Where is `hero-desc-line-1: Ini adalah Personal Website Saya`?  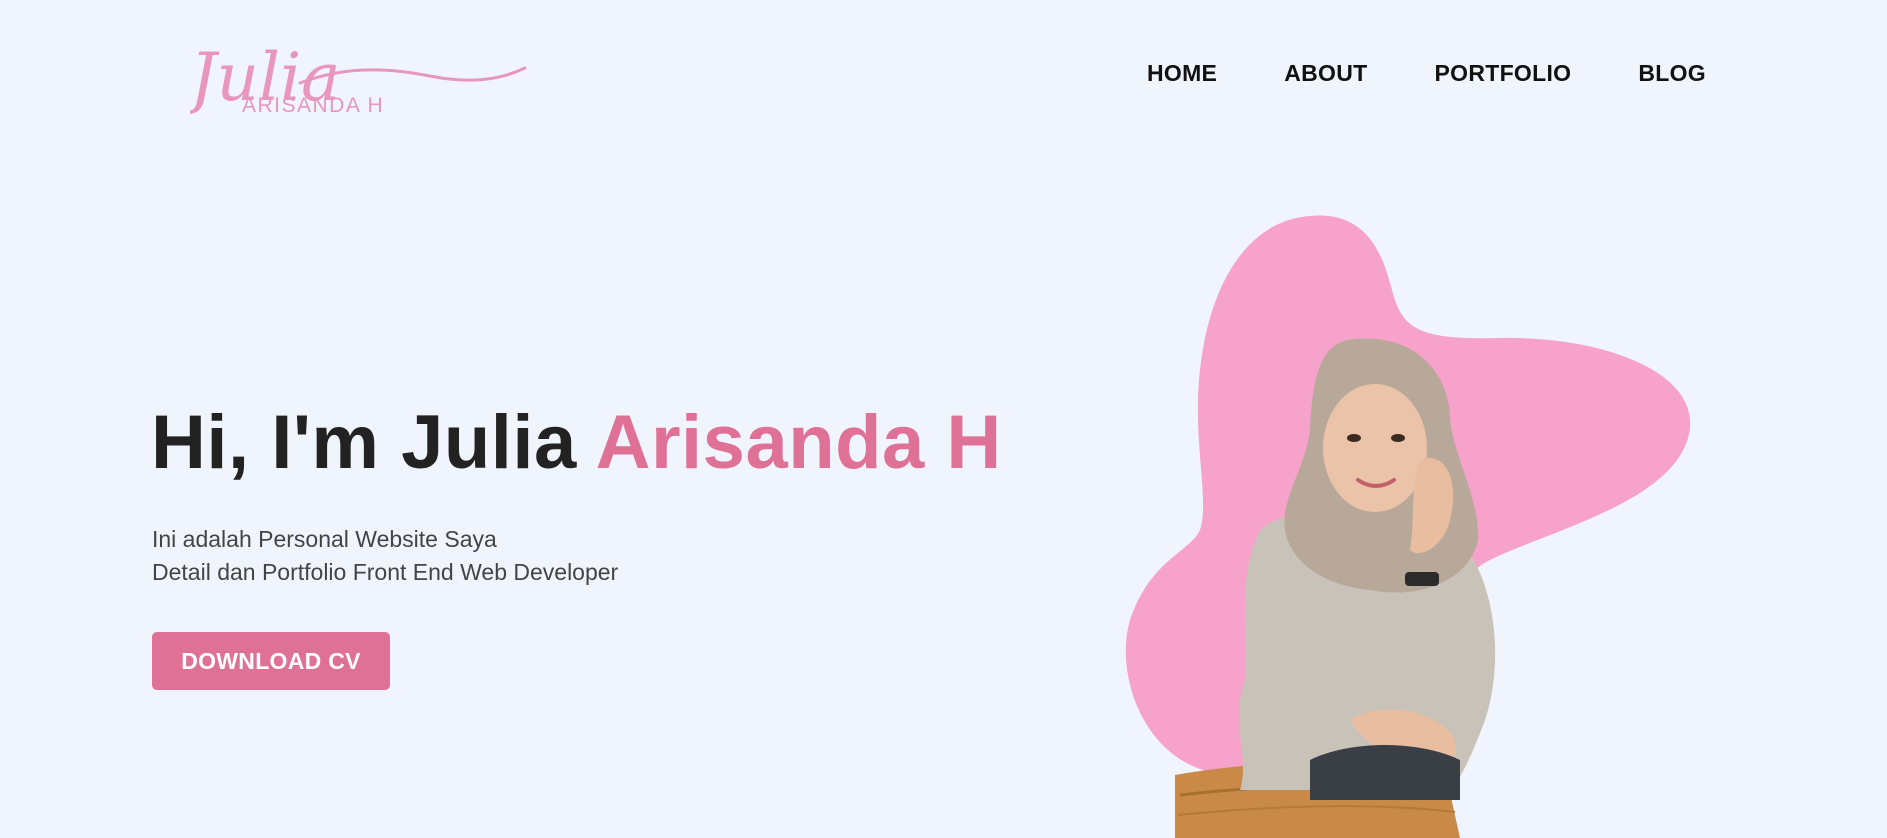 hero-desc-line-1: Ini adalah Personal Website Saya is located at coordinates (324, 539).